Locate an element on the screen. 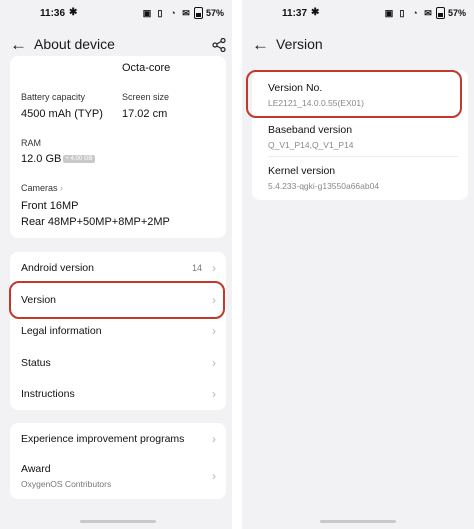  menu-item-award: Award OxygenOS Contributors › is located at coordinates (118, 477).